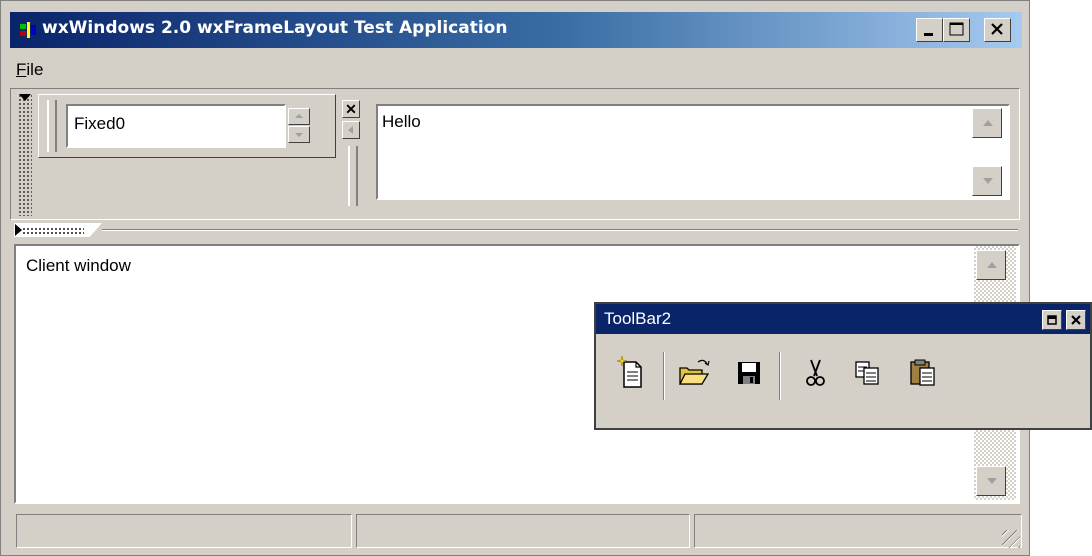  I want to click on menu-file: File, so click(29, 70).